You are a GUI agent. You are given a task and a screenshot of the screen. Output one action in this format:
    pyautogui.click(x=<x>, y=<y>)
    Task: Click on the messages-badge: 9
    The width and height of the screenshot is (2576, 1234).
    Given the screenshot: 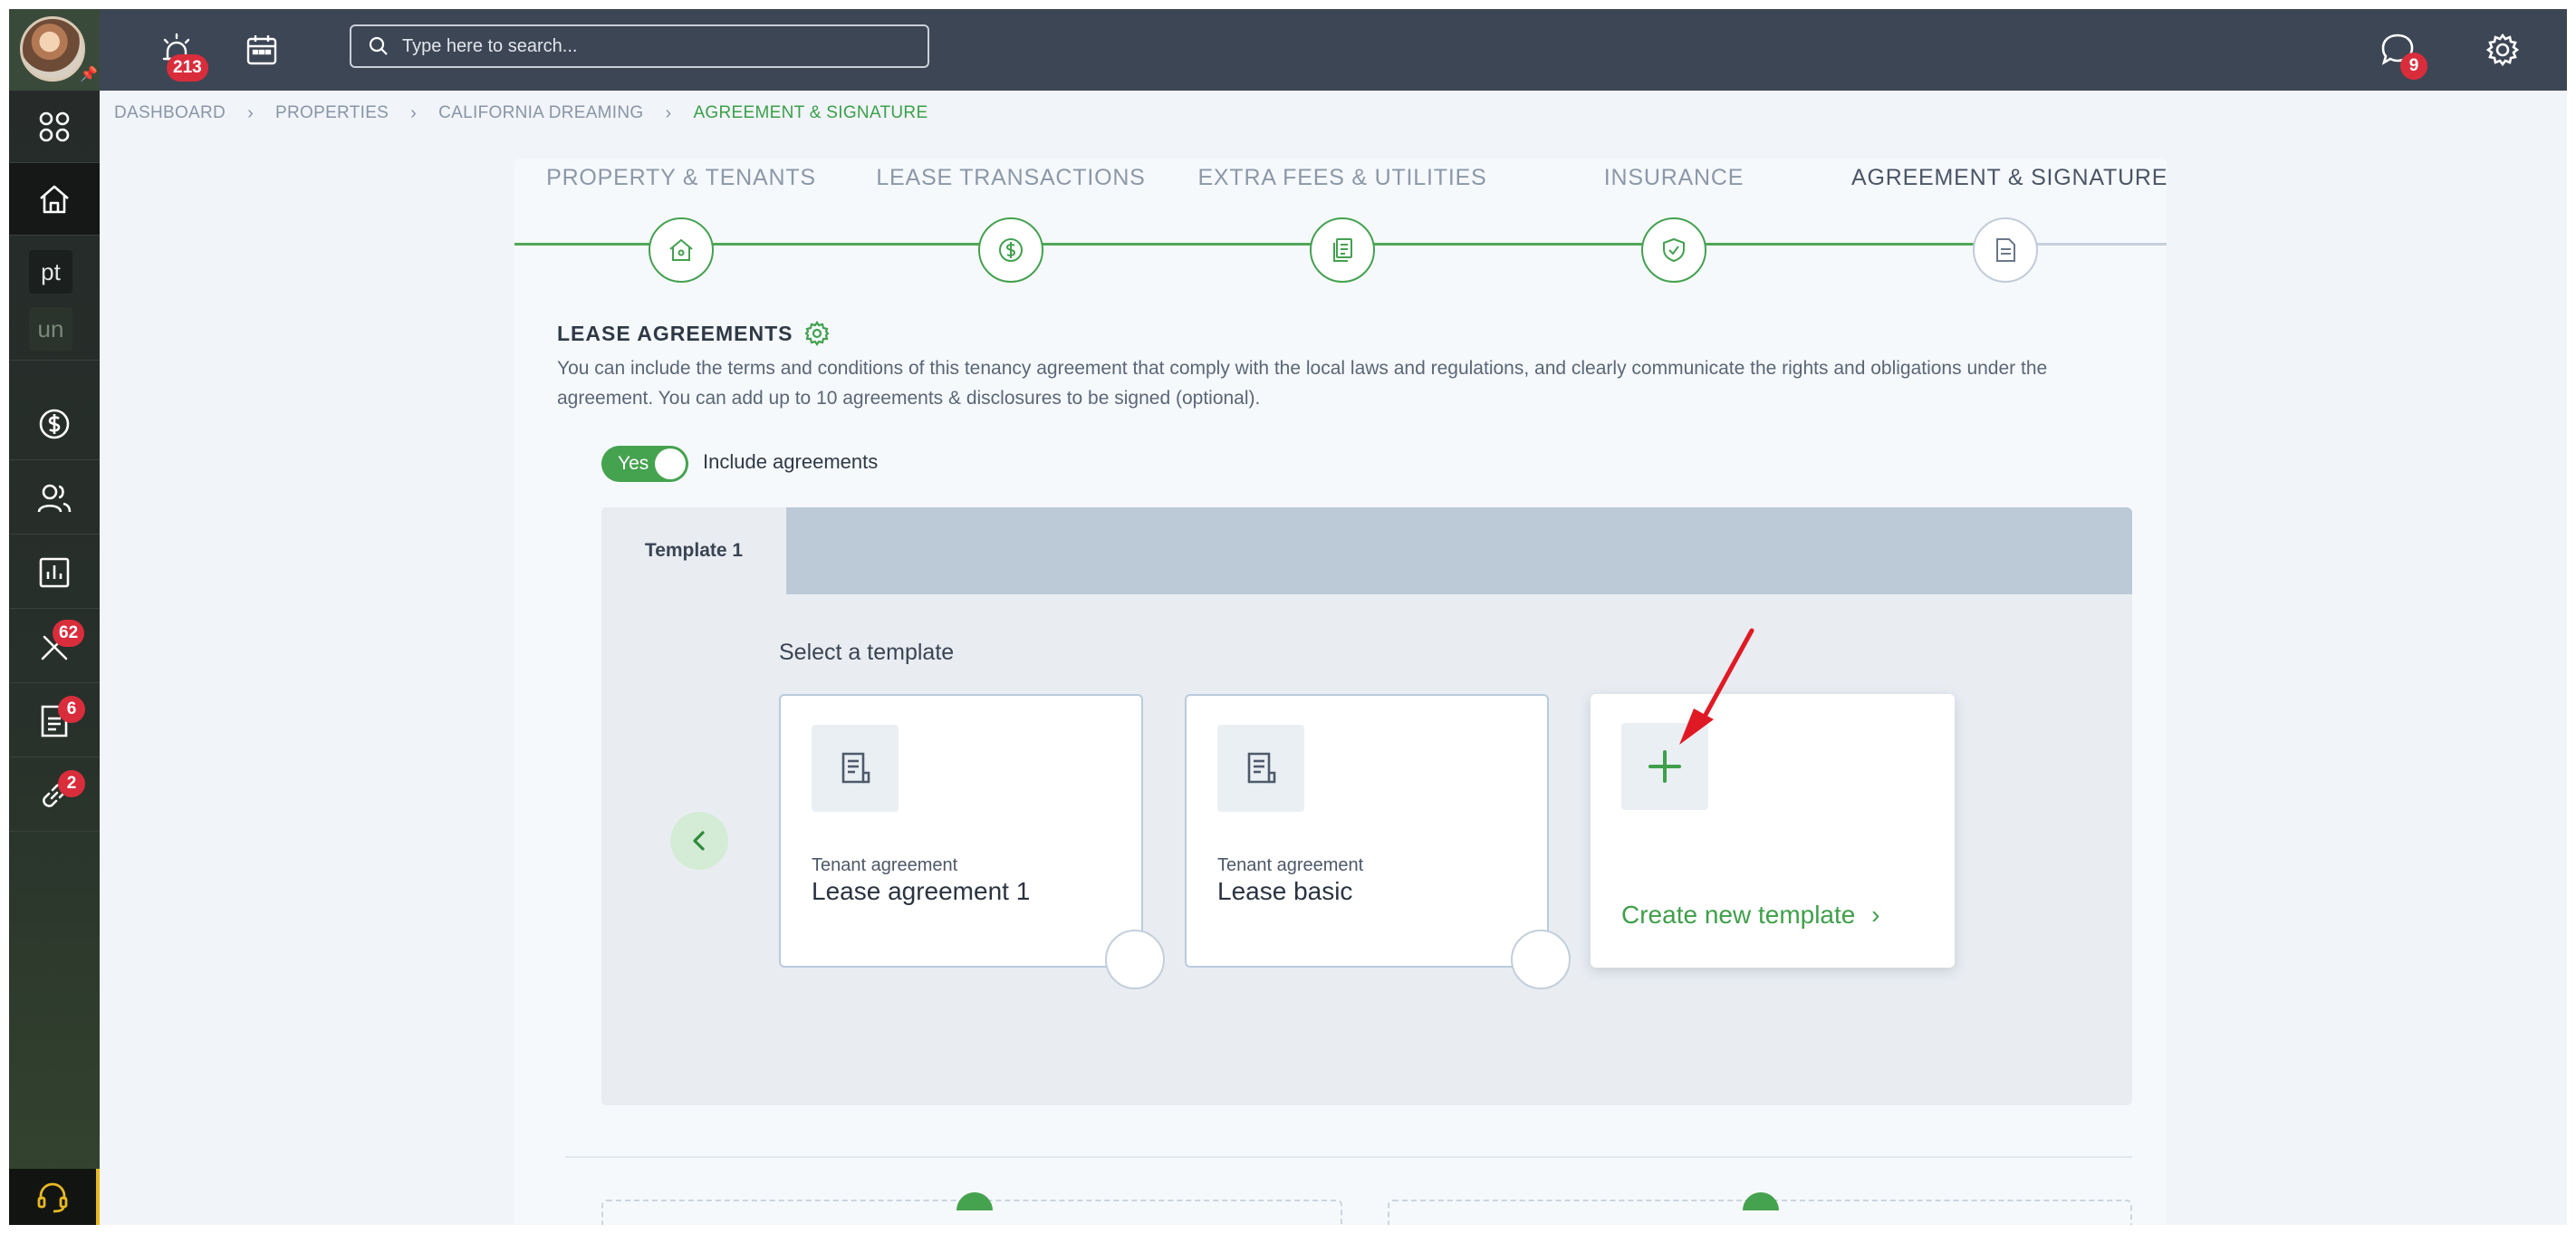 What is the action you would take?
    pyautogui.click(x=2413, y=66)
    